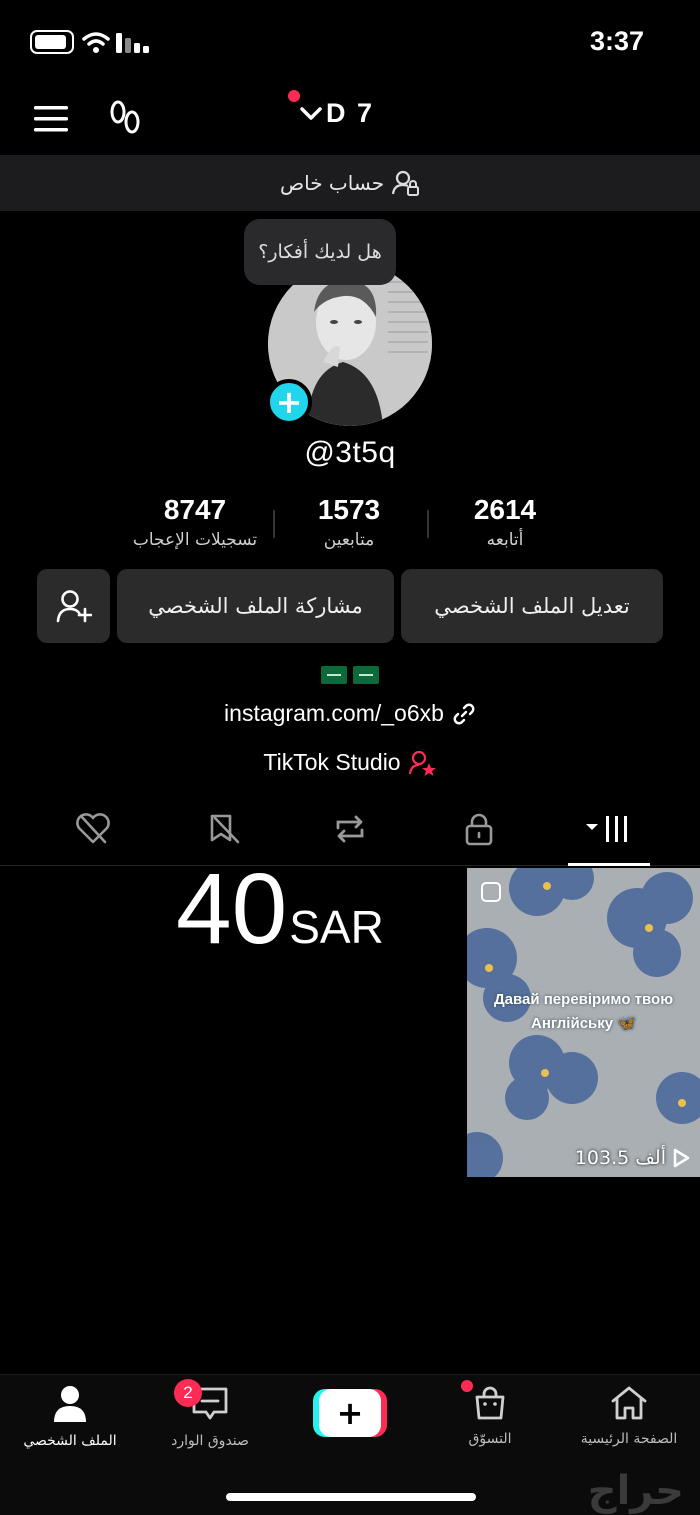 The image size is (700, 1515). I want to click on top-nav: D 7, so click(350, 119).